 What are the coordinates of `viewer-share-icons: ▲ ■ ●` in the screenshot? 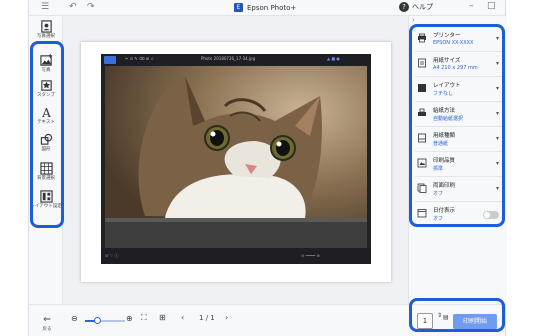 It's located at (333, 58).